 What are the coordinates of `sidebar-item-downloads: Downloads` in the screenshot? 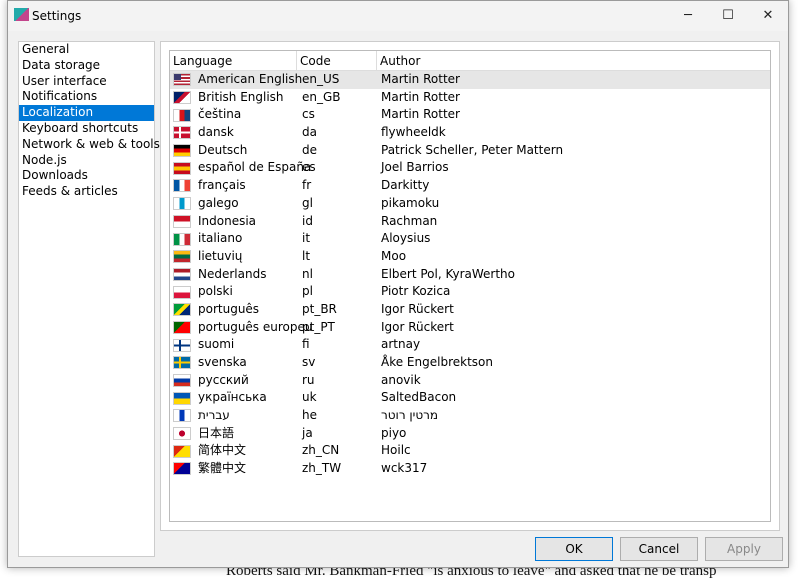 It's located at (86, 176).